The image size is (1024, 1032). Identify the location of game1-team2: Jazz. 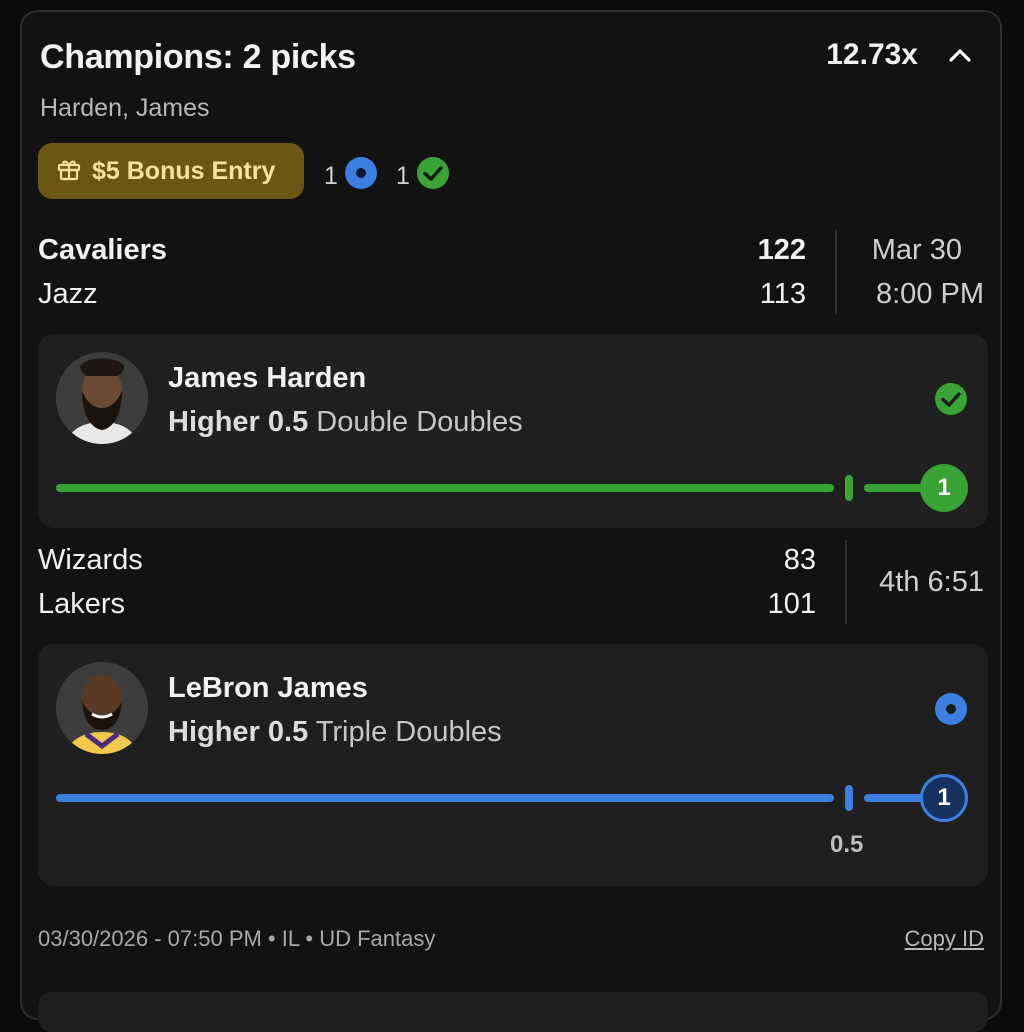
(68, 294).